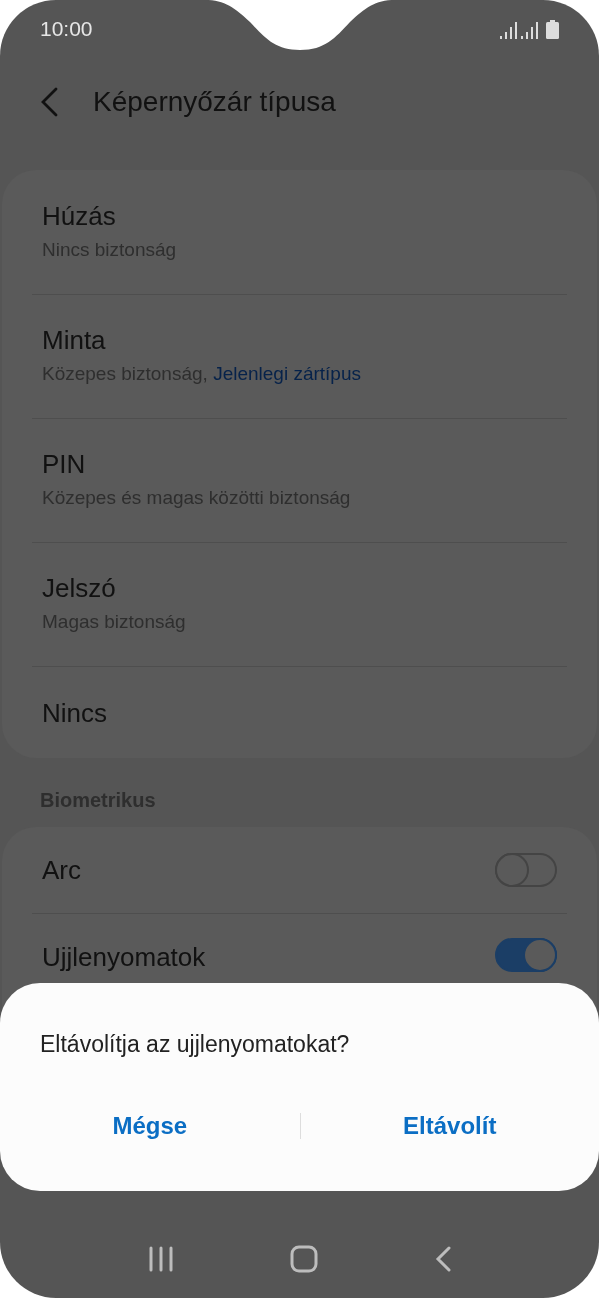  I want to click on option-title: Jelszó, so click(299, 588).